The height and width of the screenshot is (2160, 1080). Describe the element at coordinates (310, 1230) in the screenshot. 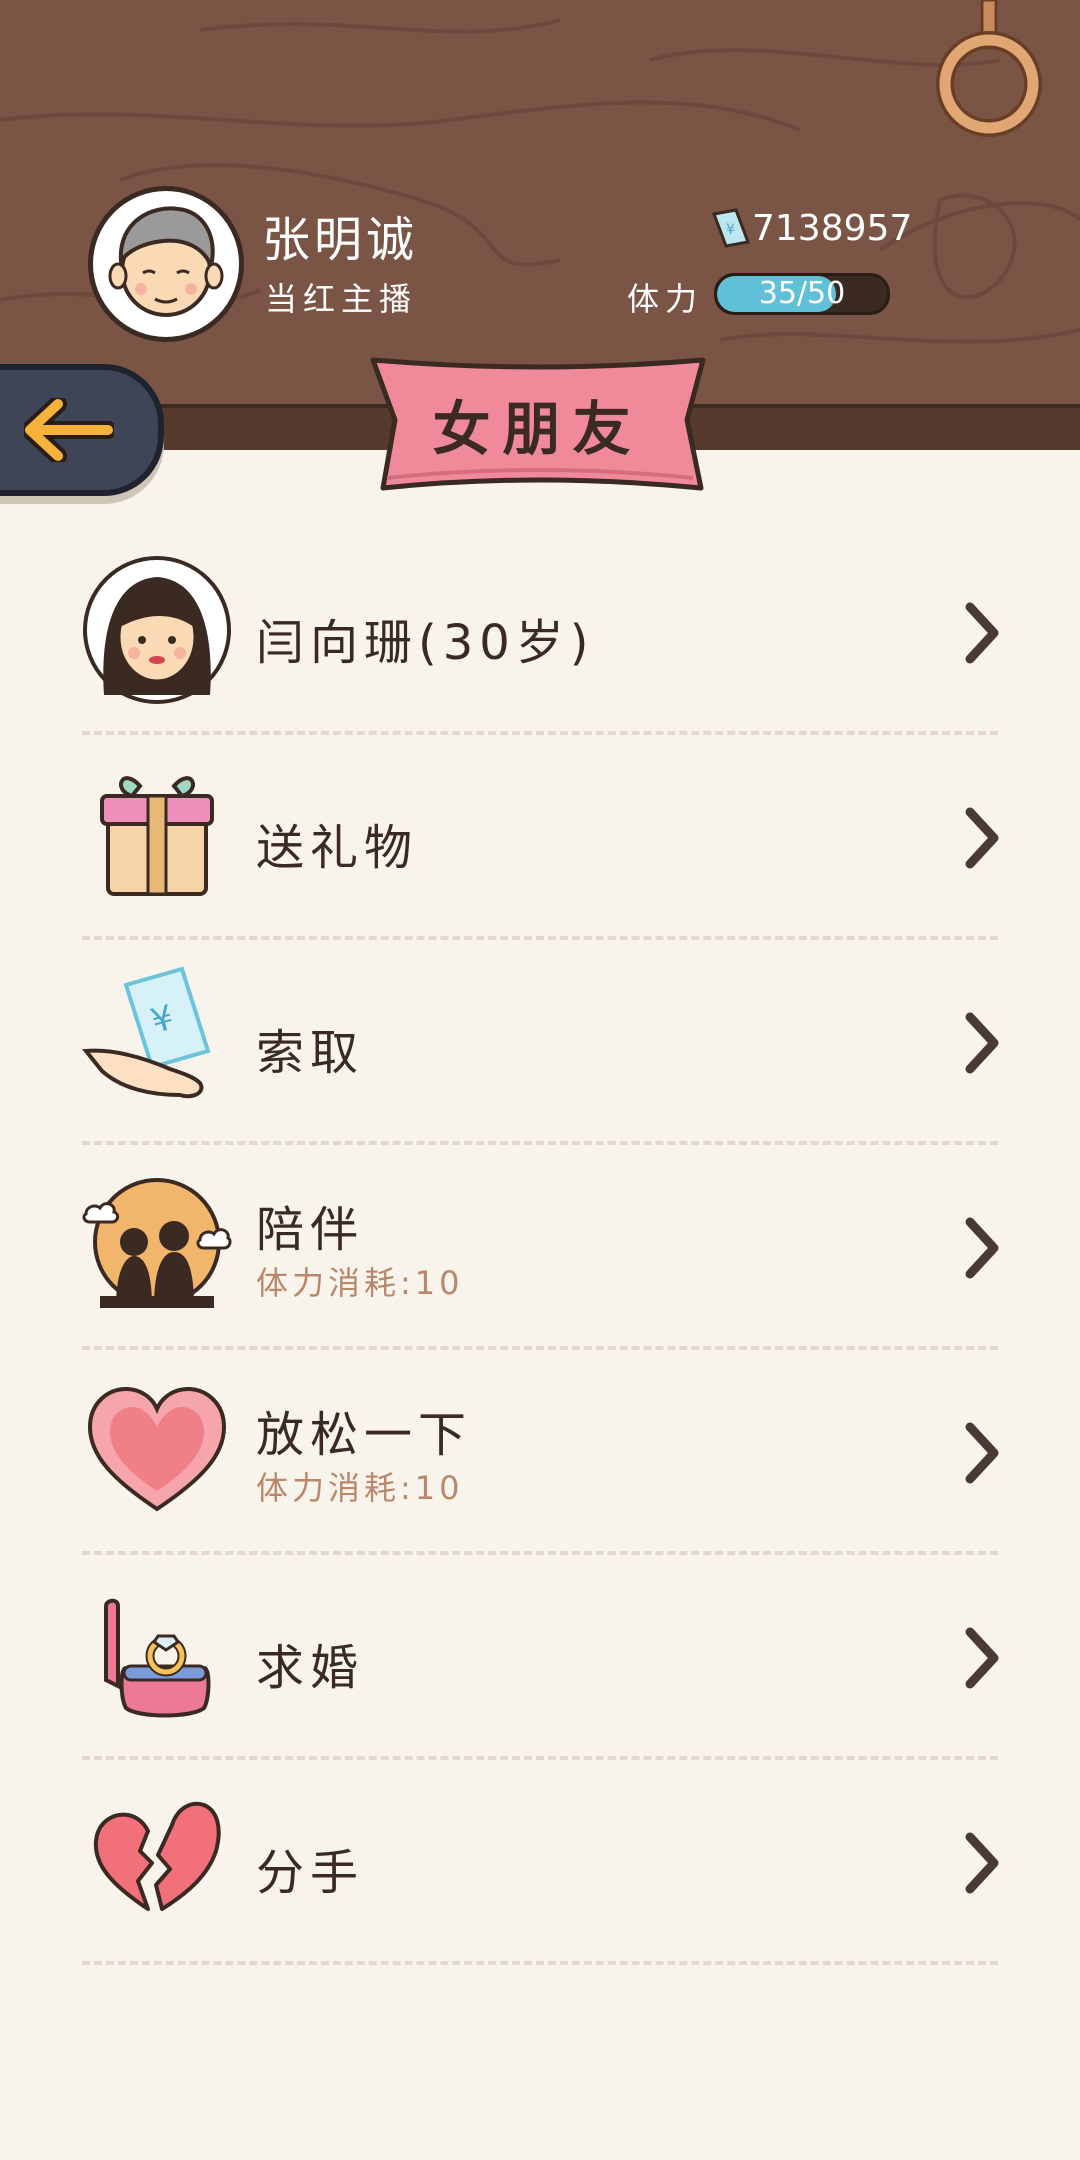

I see `list-item-label: 陪伴` at that location.